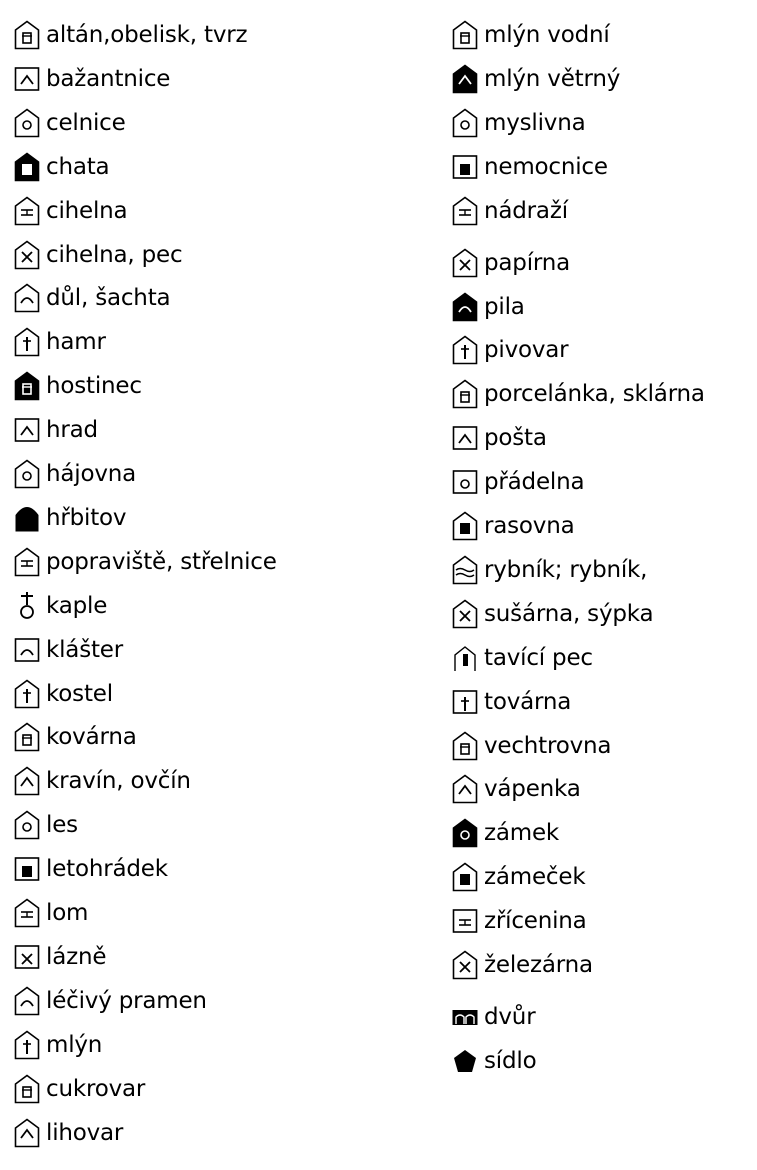 The width and height of the screenshot is (757, 1170). I want to click on cemetery-icon-graphic, so click(27, 519).